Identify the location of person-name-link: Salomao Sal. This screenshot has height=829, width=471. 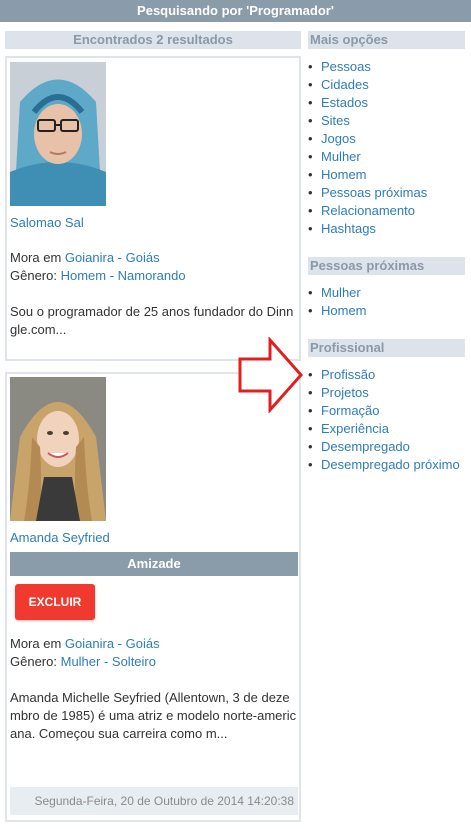
(47, 222).